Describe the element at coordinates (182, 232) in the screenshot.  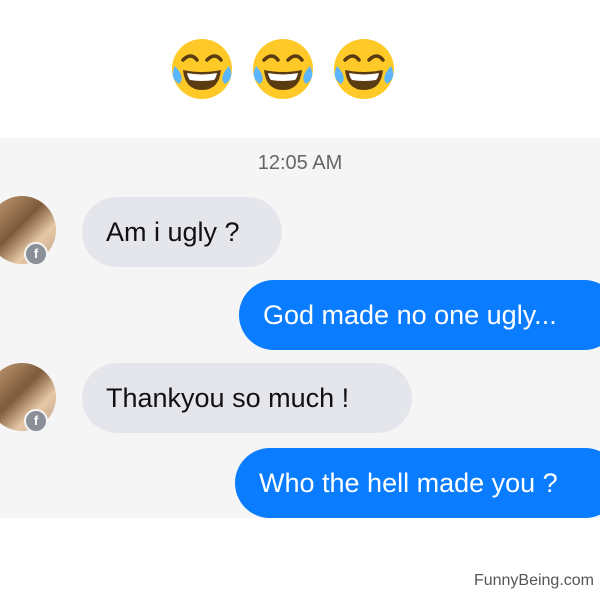
I see `incoming-message-bubble: Am i ugly ?` at that location.